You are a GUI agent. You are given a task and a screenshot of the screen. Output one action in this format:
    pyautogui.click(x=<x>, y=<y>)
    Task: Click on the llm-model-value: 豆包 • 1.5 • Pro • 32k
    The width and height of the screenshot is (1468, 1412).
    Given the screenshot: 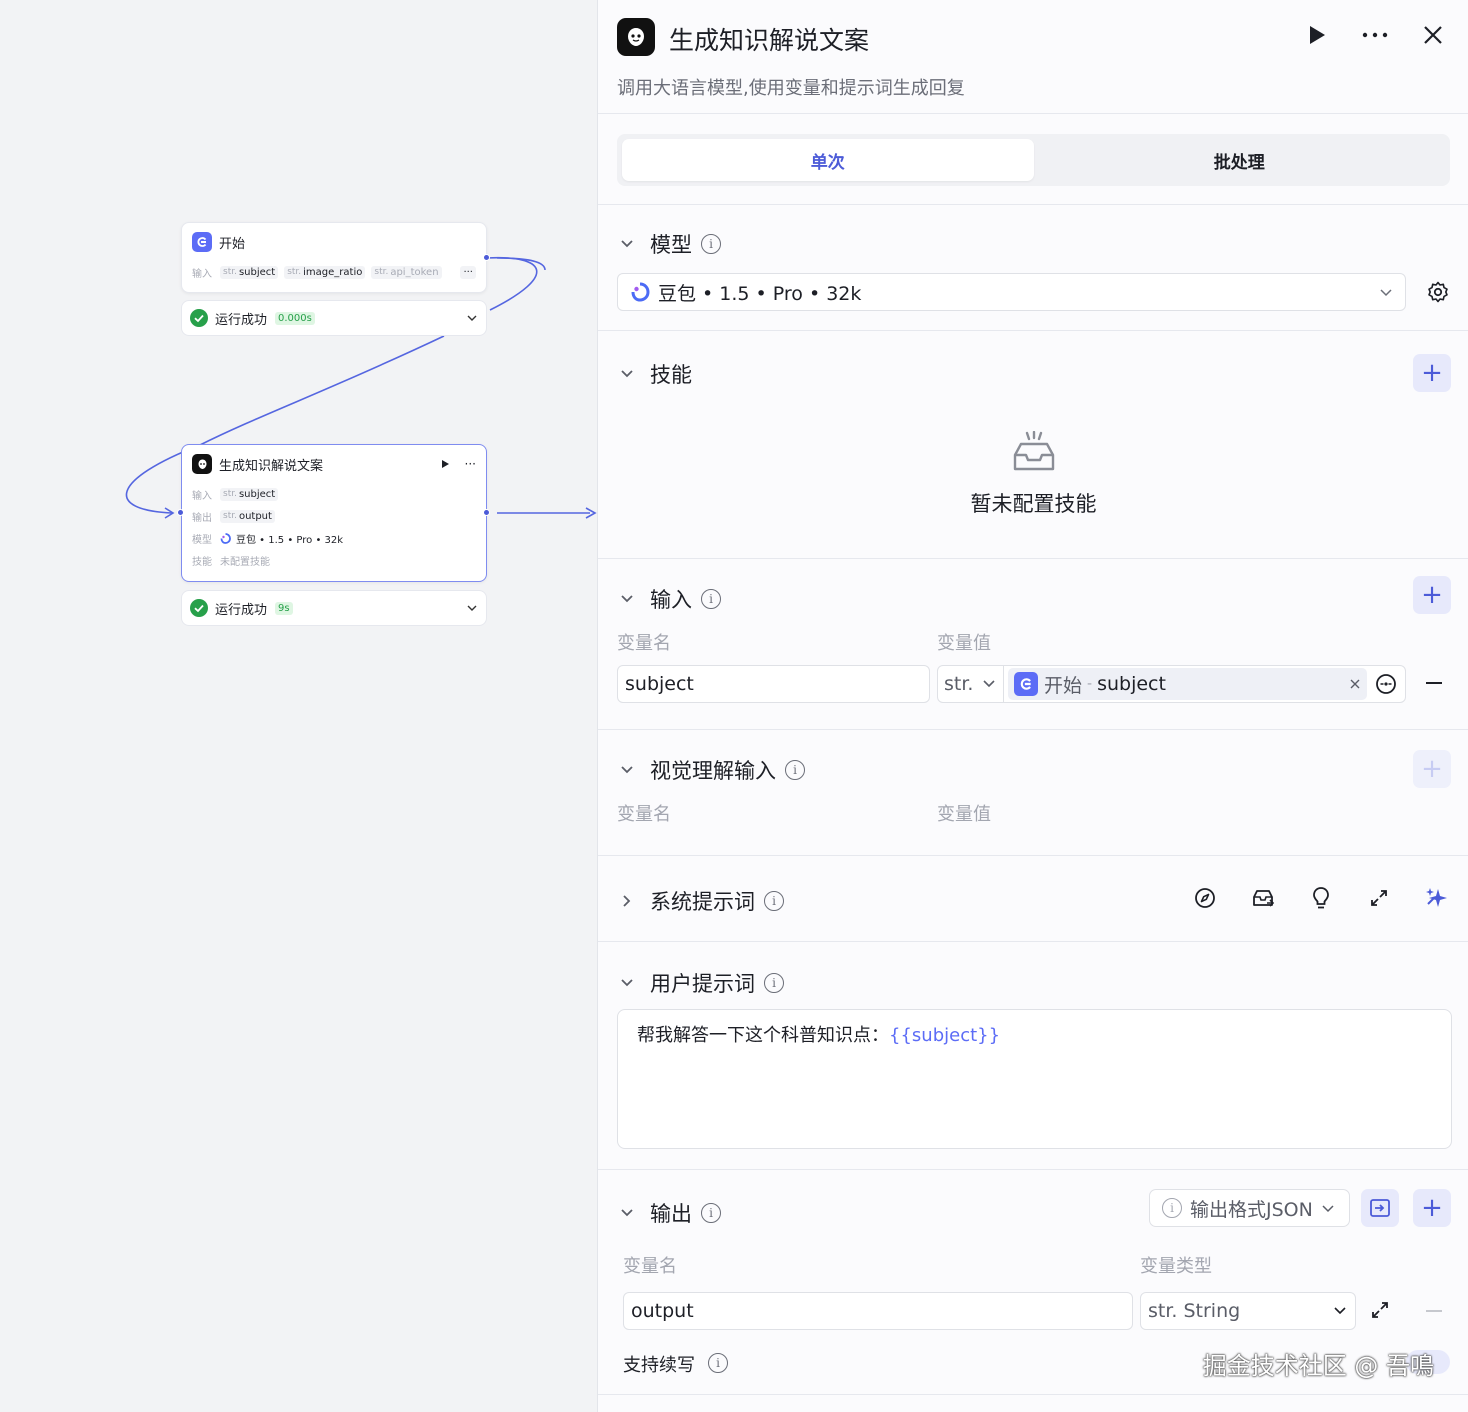 What is the action you would take?
    pyautogui.click(x=290, y=540)
    